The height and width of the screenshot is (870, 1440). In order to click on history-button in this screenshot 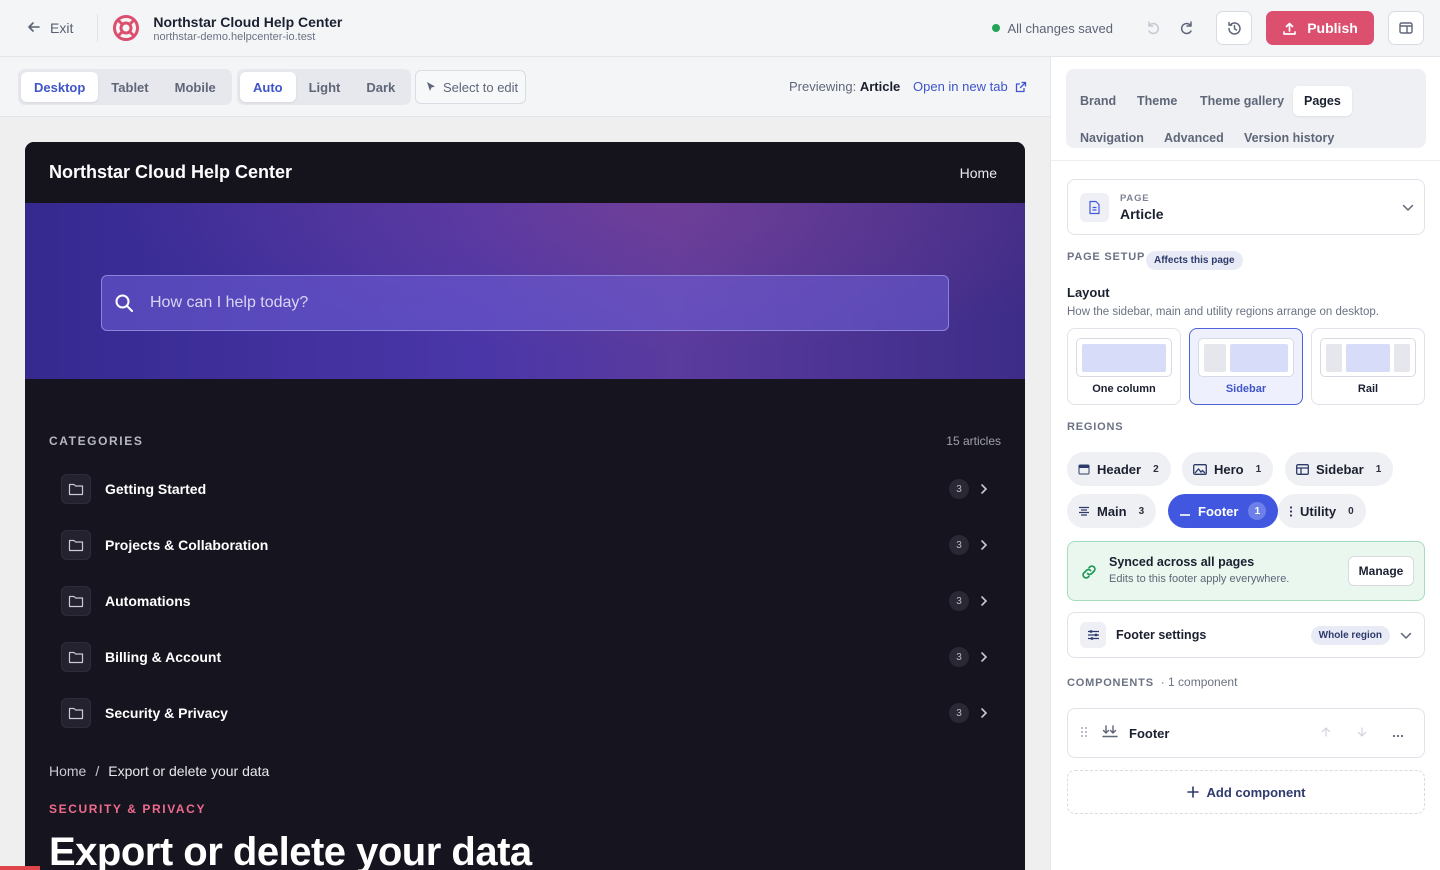, I will do `click(1234, 28)`.